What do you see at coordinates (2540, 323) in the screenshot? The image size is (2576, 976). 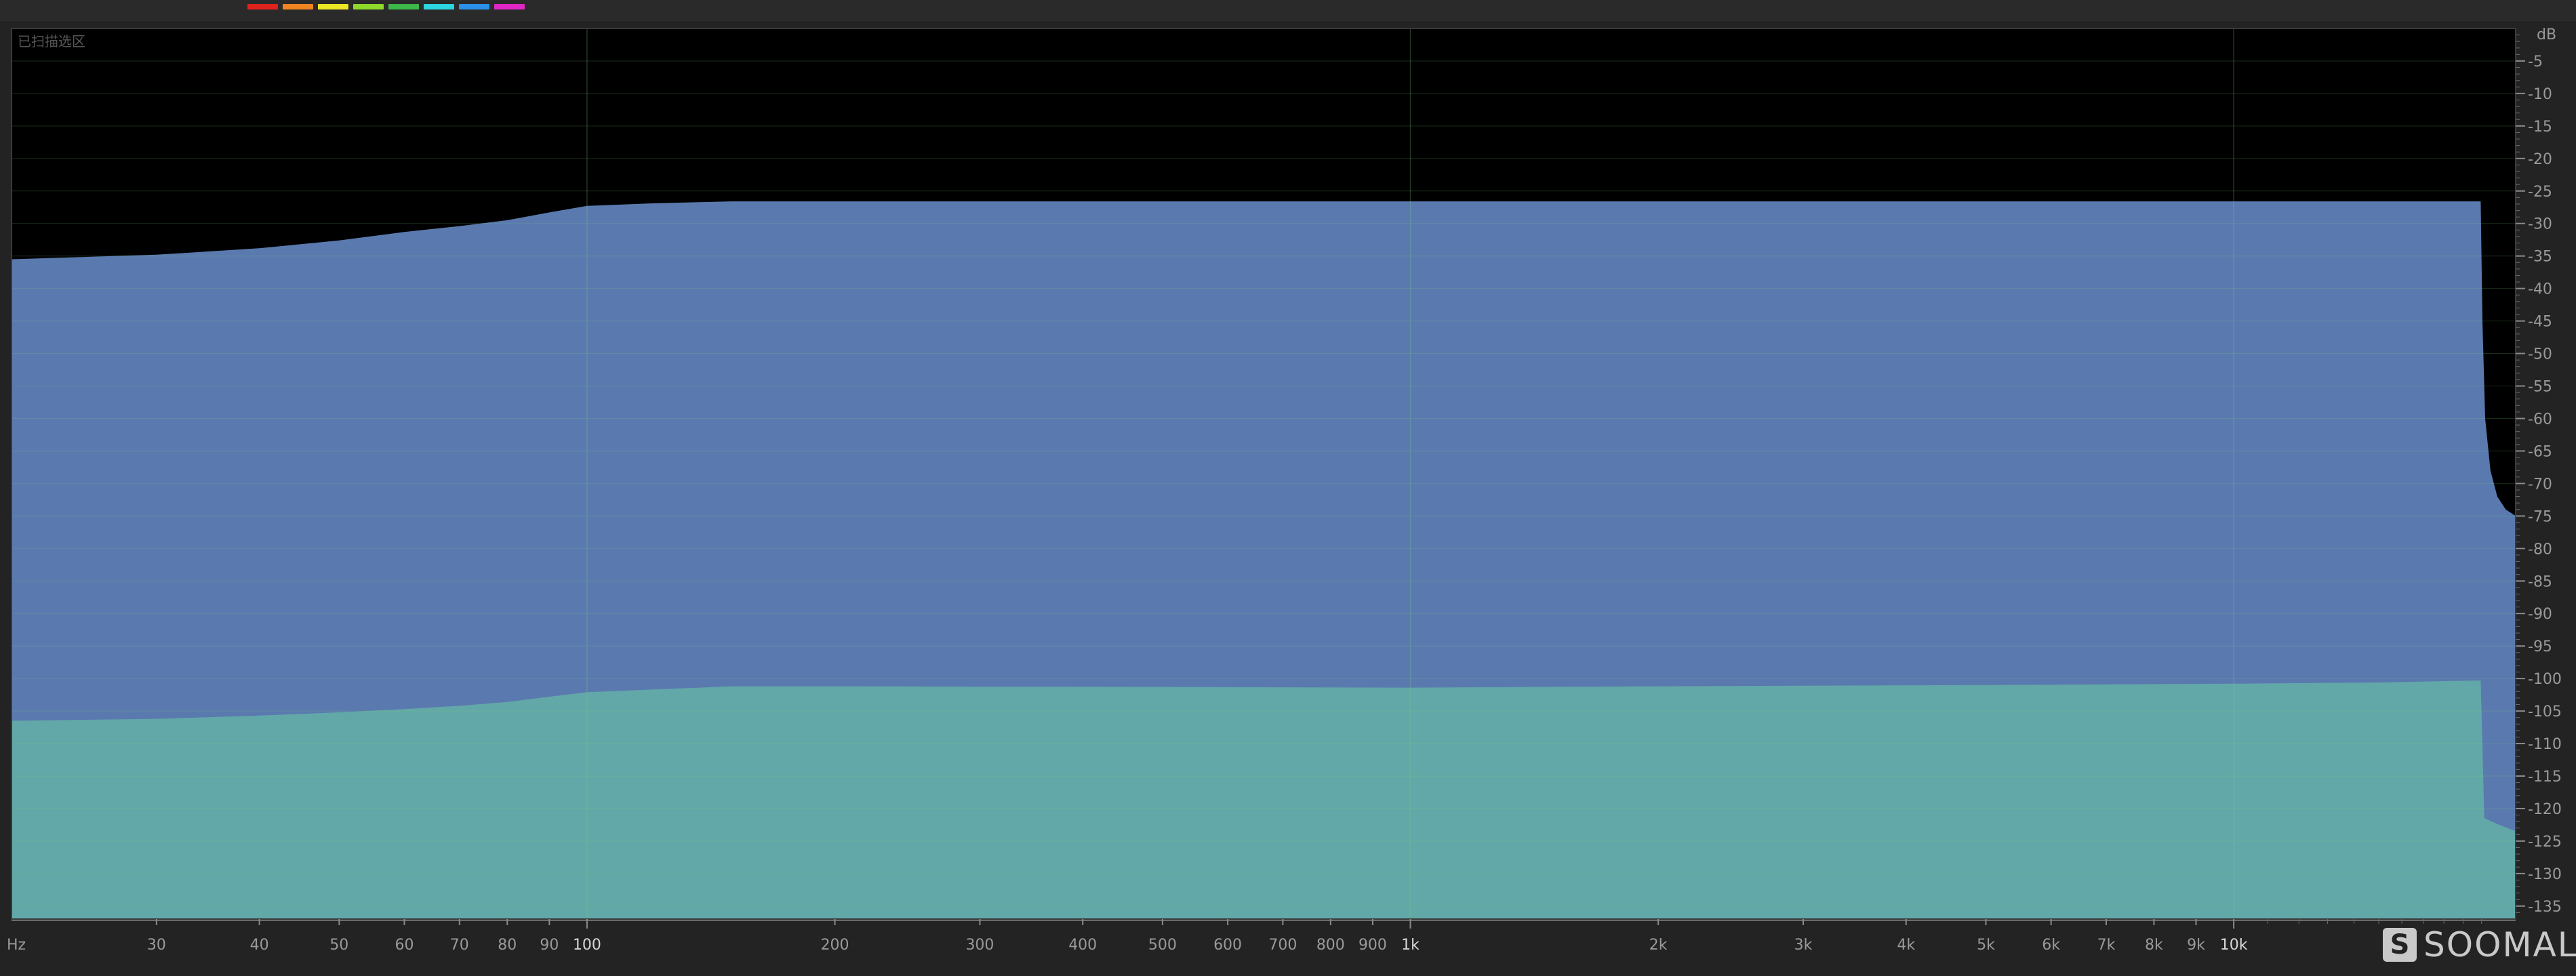 I see `y-tick-label: -45` at bounding box center [2540, 323].